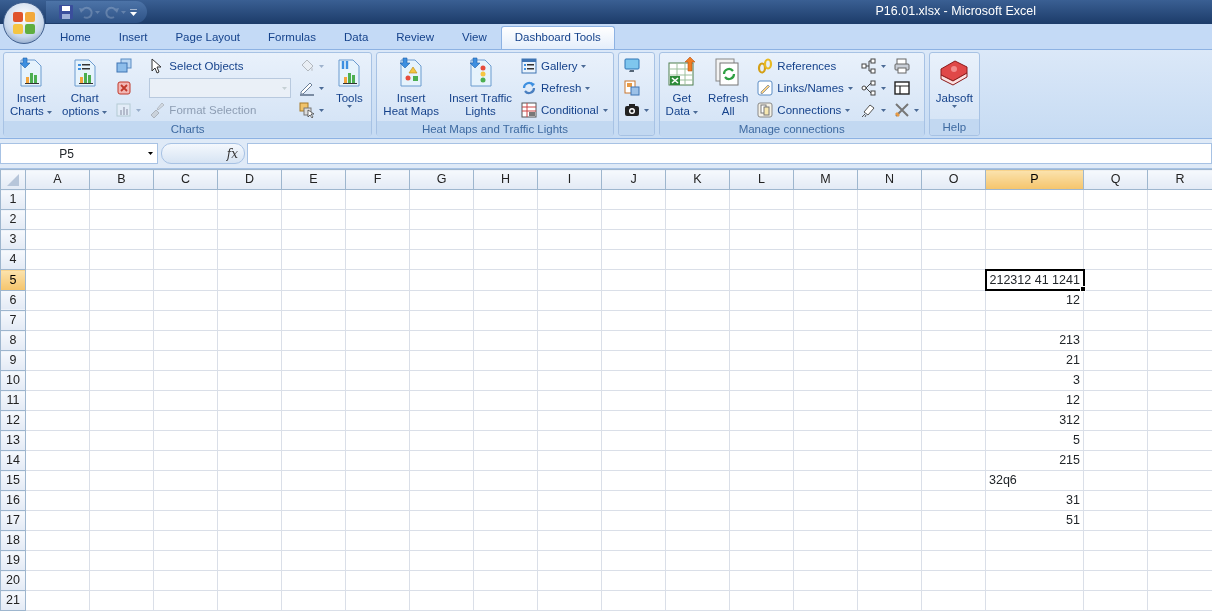 This screenshot has width=1212, height=611. Describe the element at coordinates (765, 110) in the screenshot. I see `documents-icon` at that location.